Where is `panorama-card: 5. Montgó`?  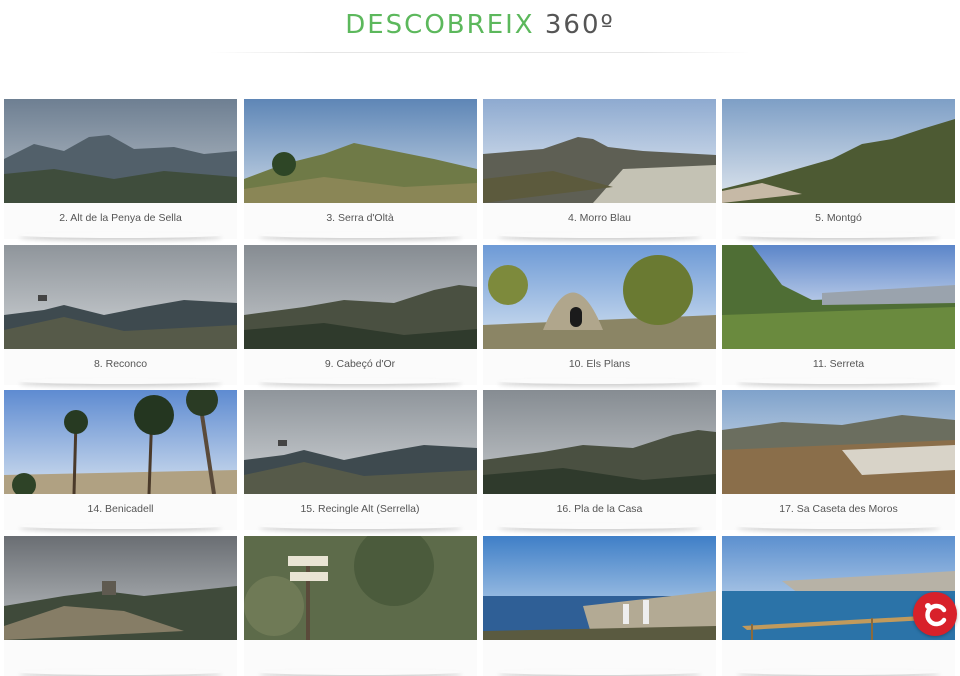
panorama-card: 5. Montgó is located at coordinates (838, 169).